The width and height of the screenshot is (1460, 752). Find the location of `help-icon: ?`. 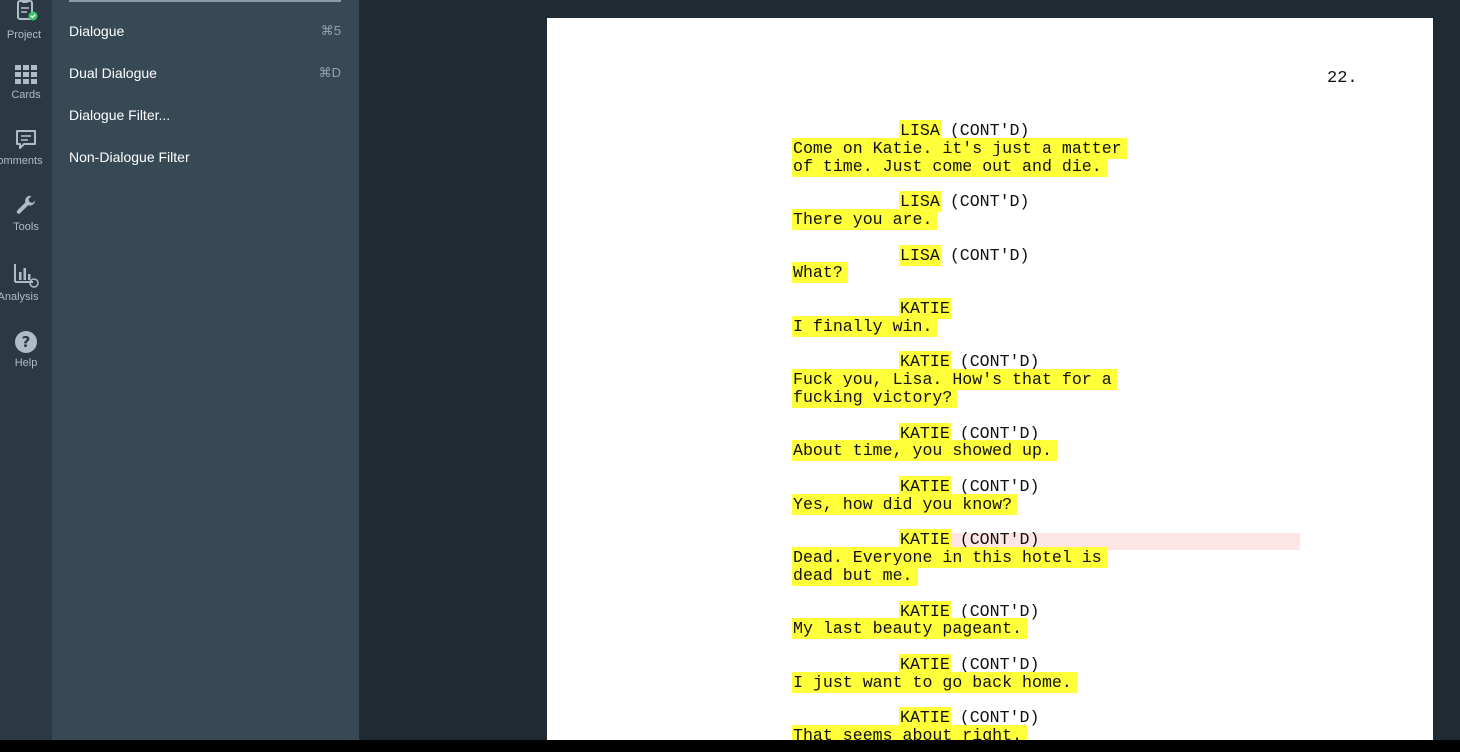

help-icon: ? is located at coordinates (26, 342).